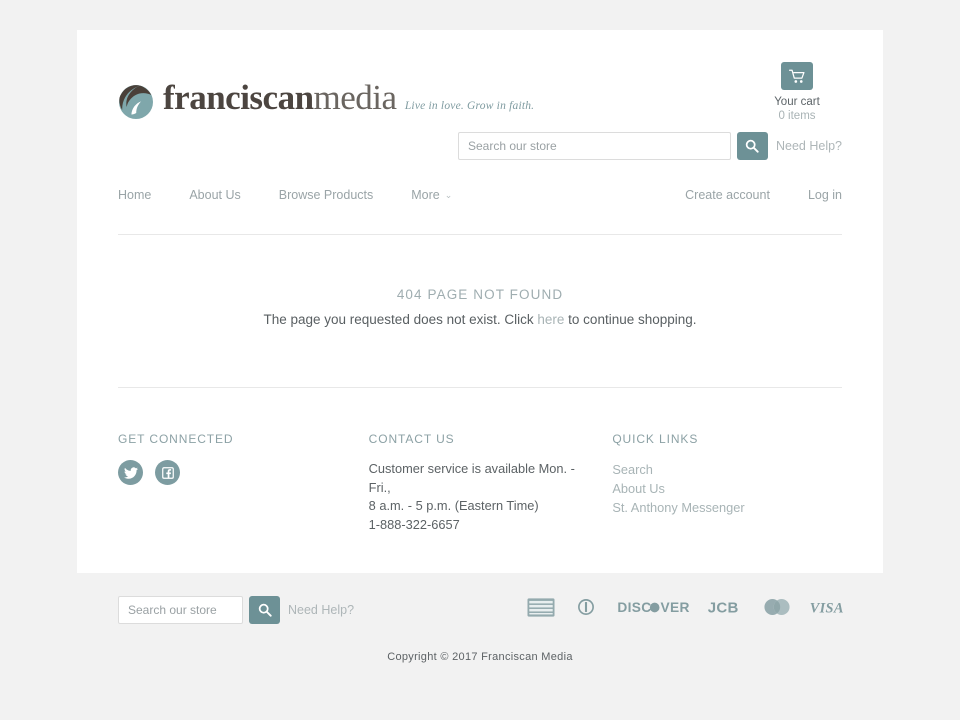 The height and width of the screenshot is (720, 960). Describe the element at coordinates (541, 607) in the screenshot. I see `american-express-icon` at that location.